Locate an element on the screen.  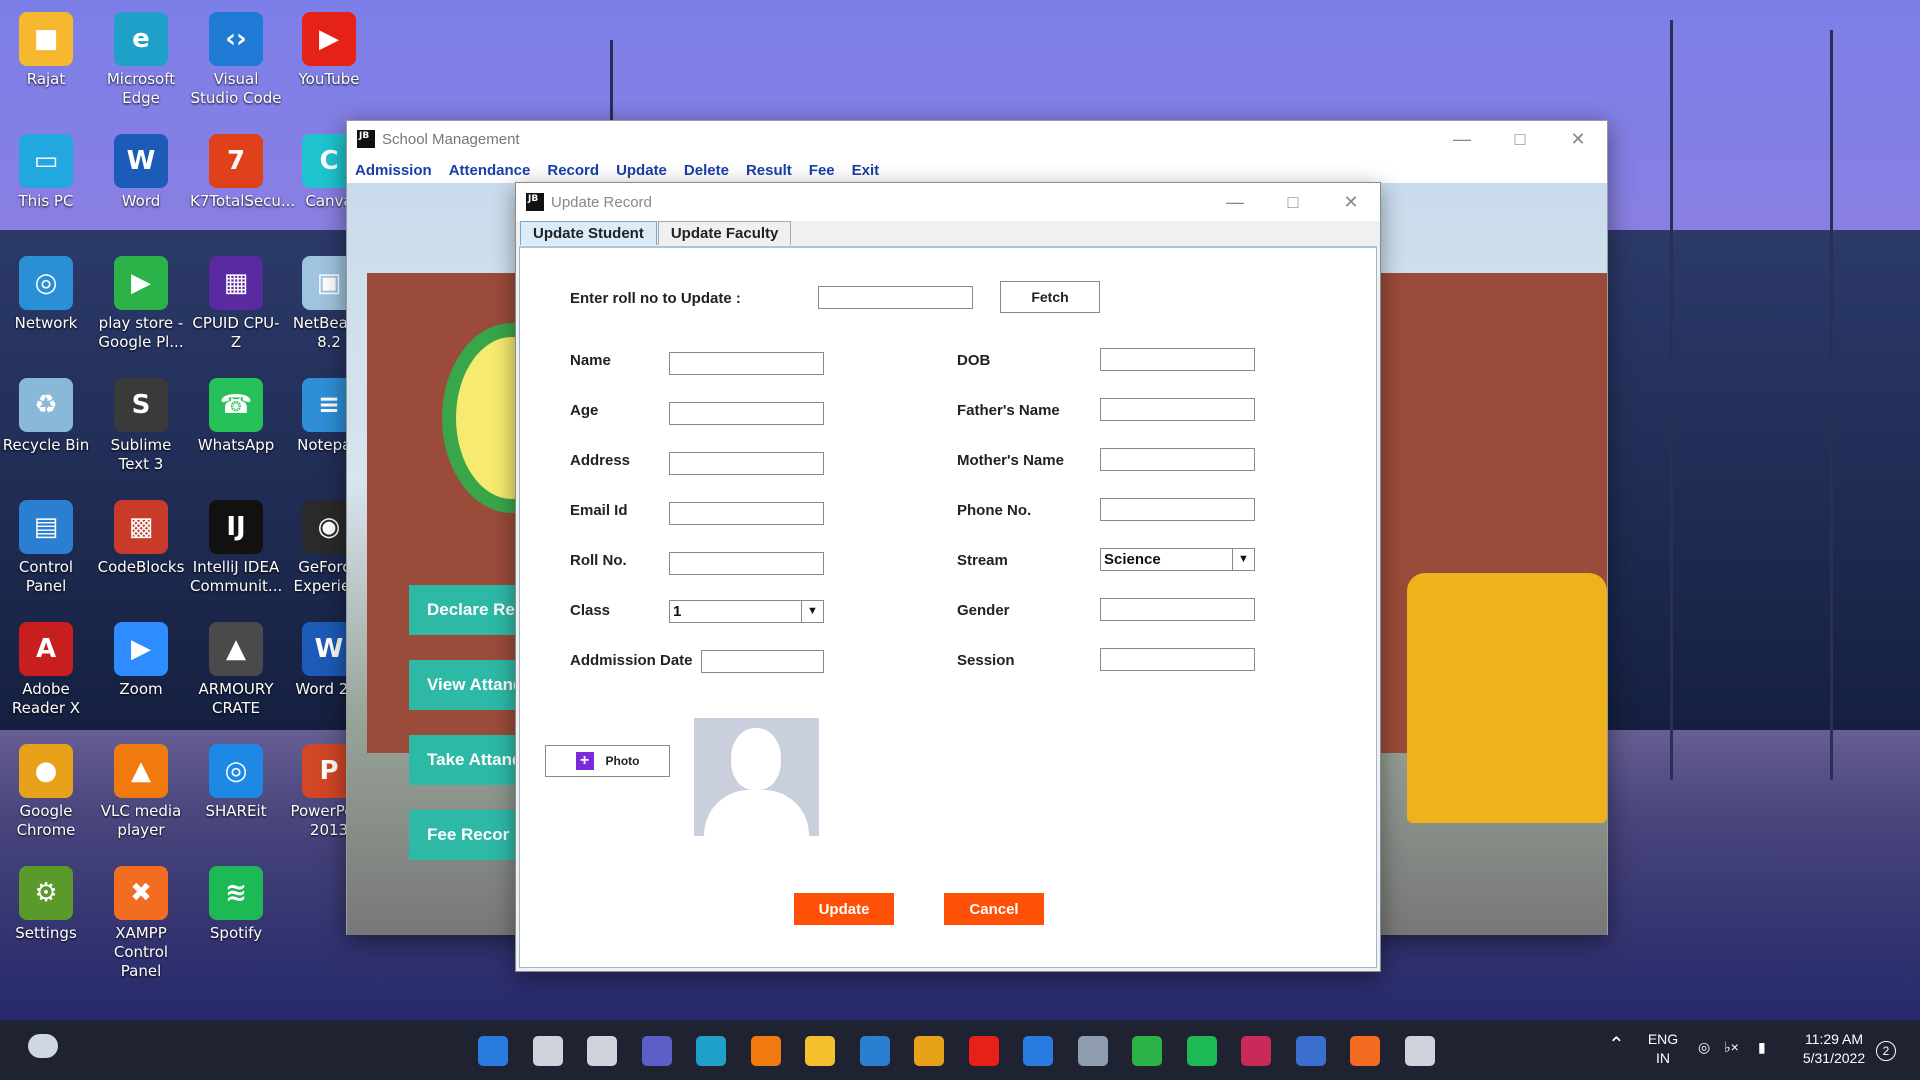
menu-update: Update is located at coordinates (641, 170).